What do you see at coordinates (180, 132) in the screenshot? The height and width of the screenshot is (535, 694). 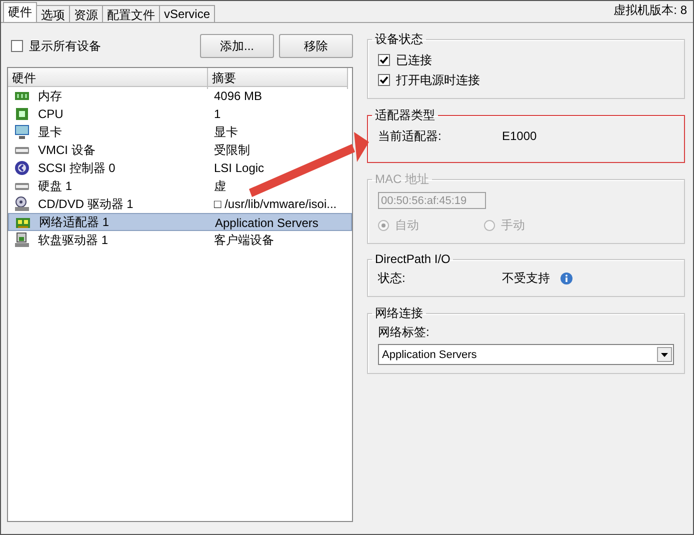 I see `hardware-row: 显卡 显卡` at bounding box center [180, 132].